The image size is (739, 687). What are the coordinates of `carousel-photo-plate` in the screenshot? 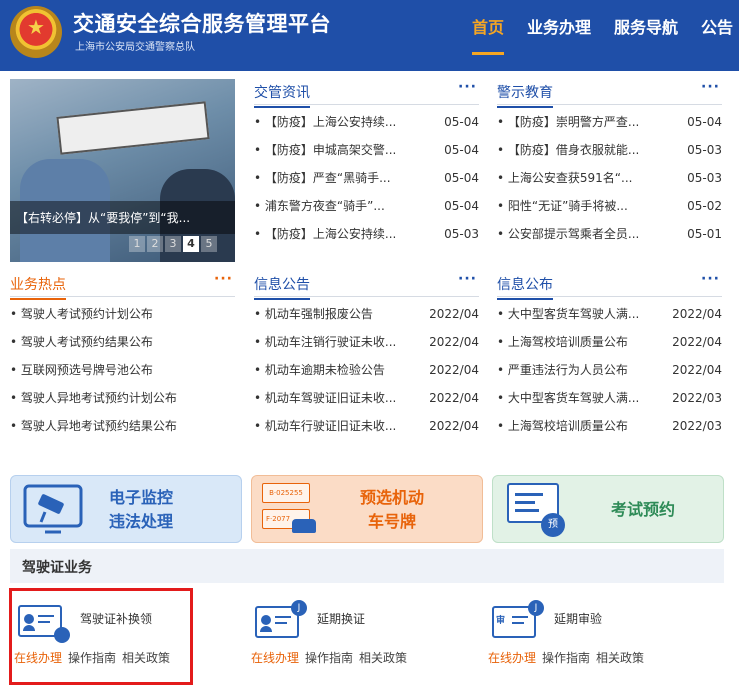 It's located at (133, 128).